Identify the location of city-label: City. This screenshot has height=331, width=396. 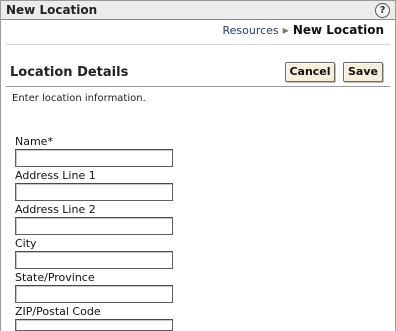
(26, 243).